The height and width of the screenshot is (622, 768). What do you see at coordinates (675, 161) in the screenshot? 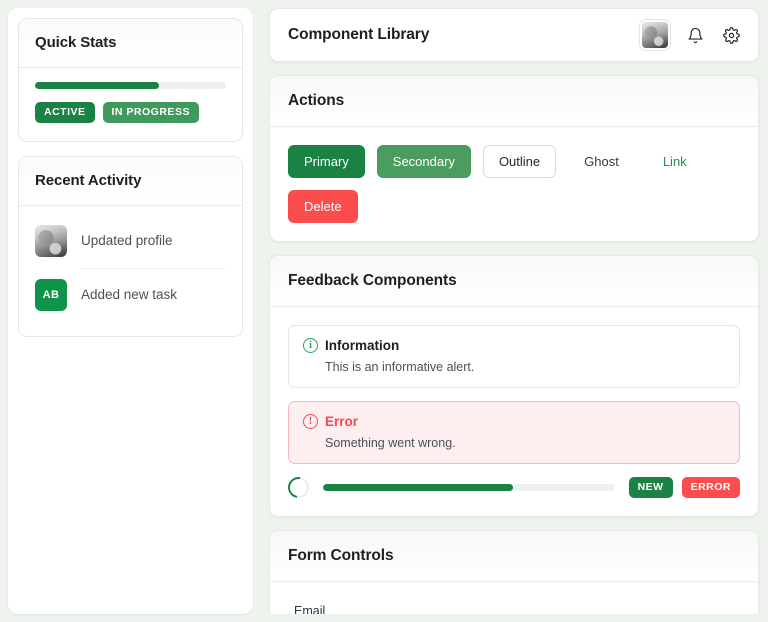
I see `link-button: Link` at bounding box center [675, 161].